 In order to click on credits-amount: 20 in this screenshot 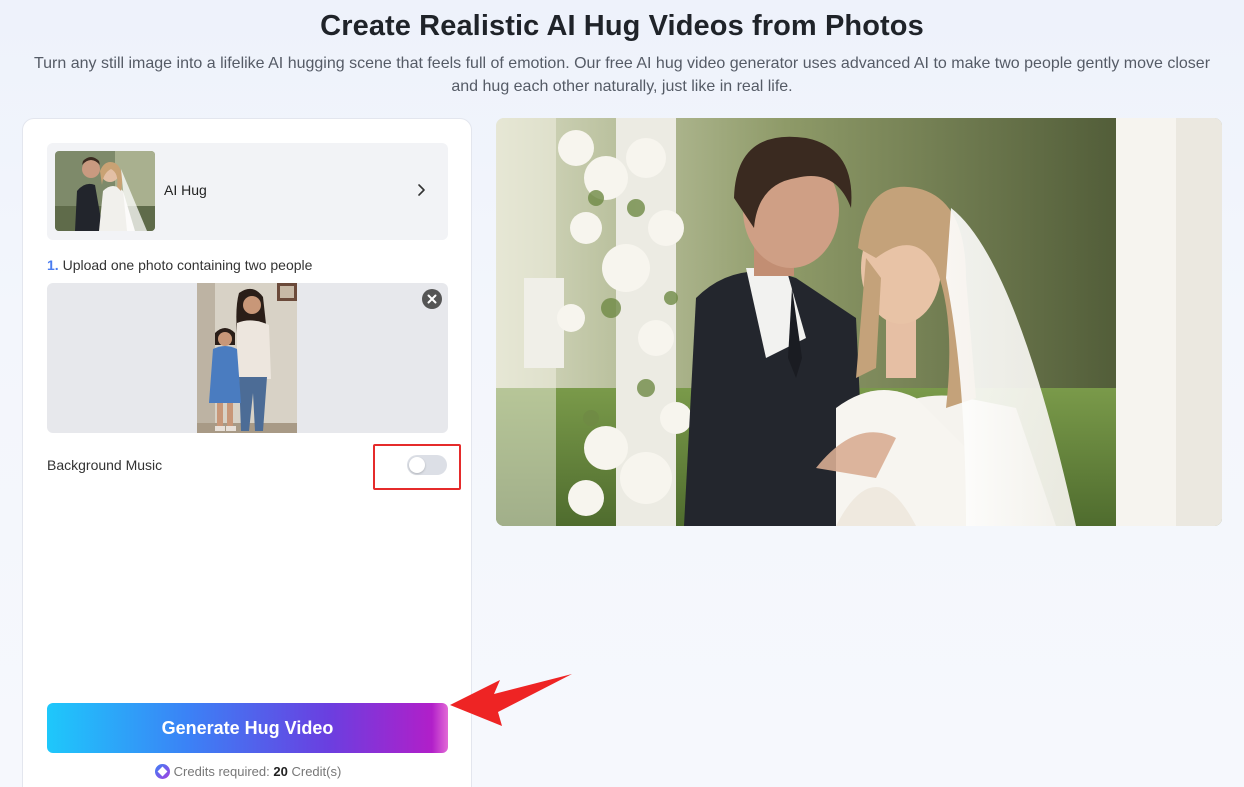, I will do `click(280, 771)`.